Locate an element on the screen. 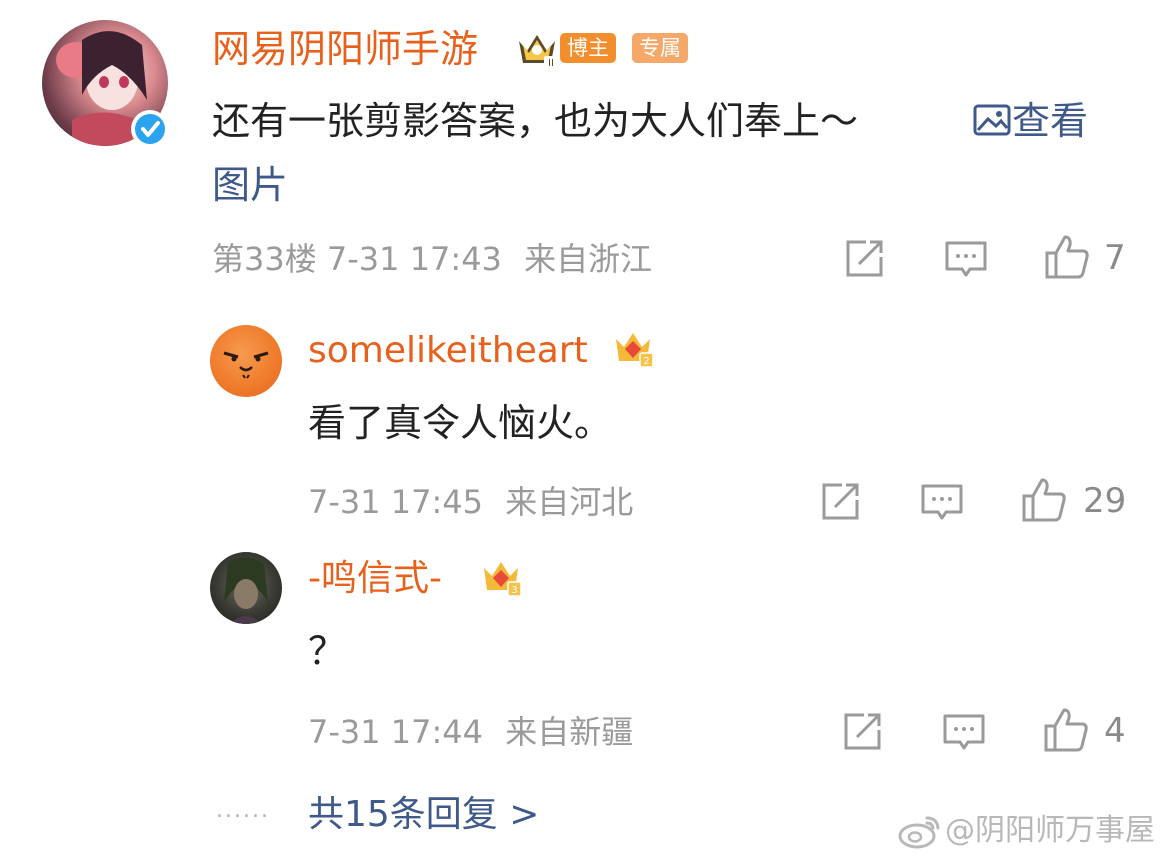  comment-text-line1: 还有一张剪影答案，也为大人们奉上～ is located at coordinates (535, 121).